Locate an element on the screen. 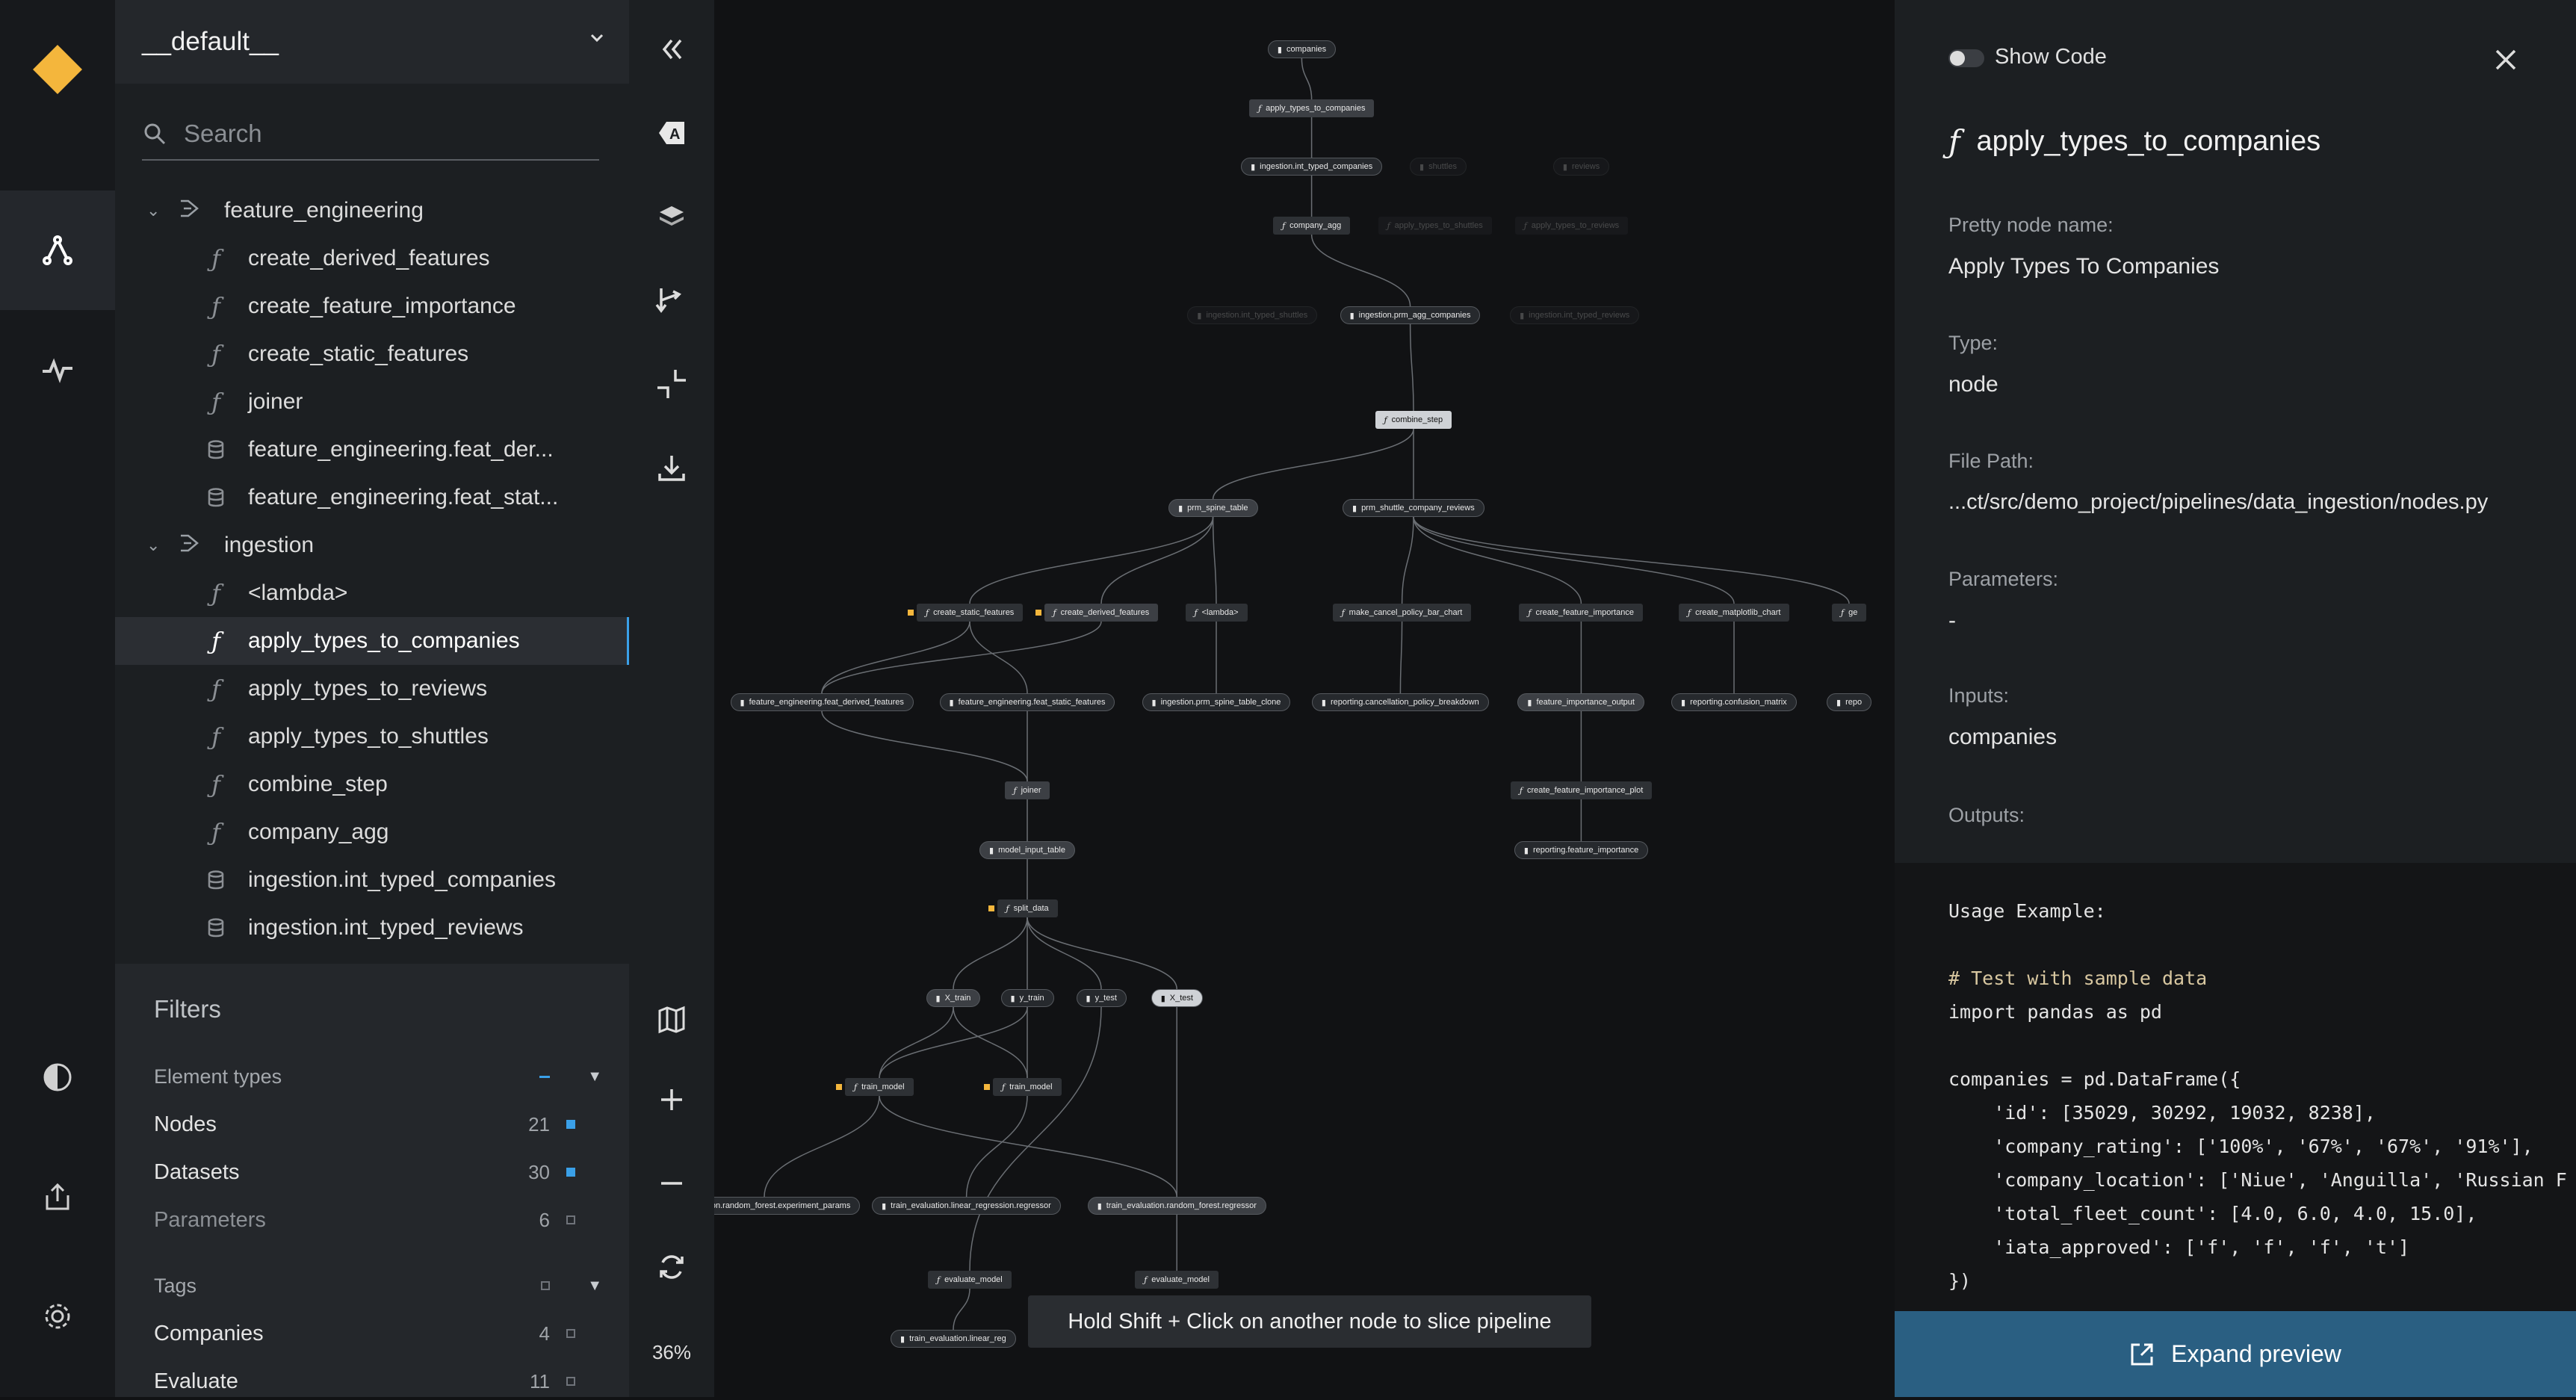 The width and height of the screenshot is (2576, 1400). graph-dataset-node: ▮ reviews is located at coordinates (1581, 167).